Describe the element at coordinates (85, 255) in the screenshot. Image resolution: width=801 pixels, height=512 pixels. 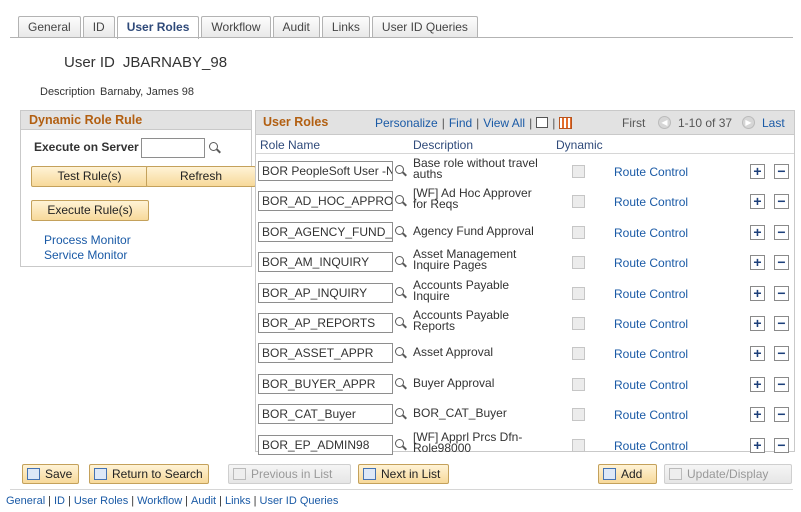
I see `service-monitor-link: Service Monitor` at that location.